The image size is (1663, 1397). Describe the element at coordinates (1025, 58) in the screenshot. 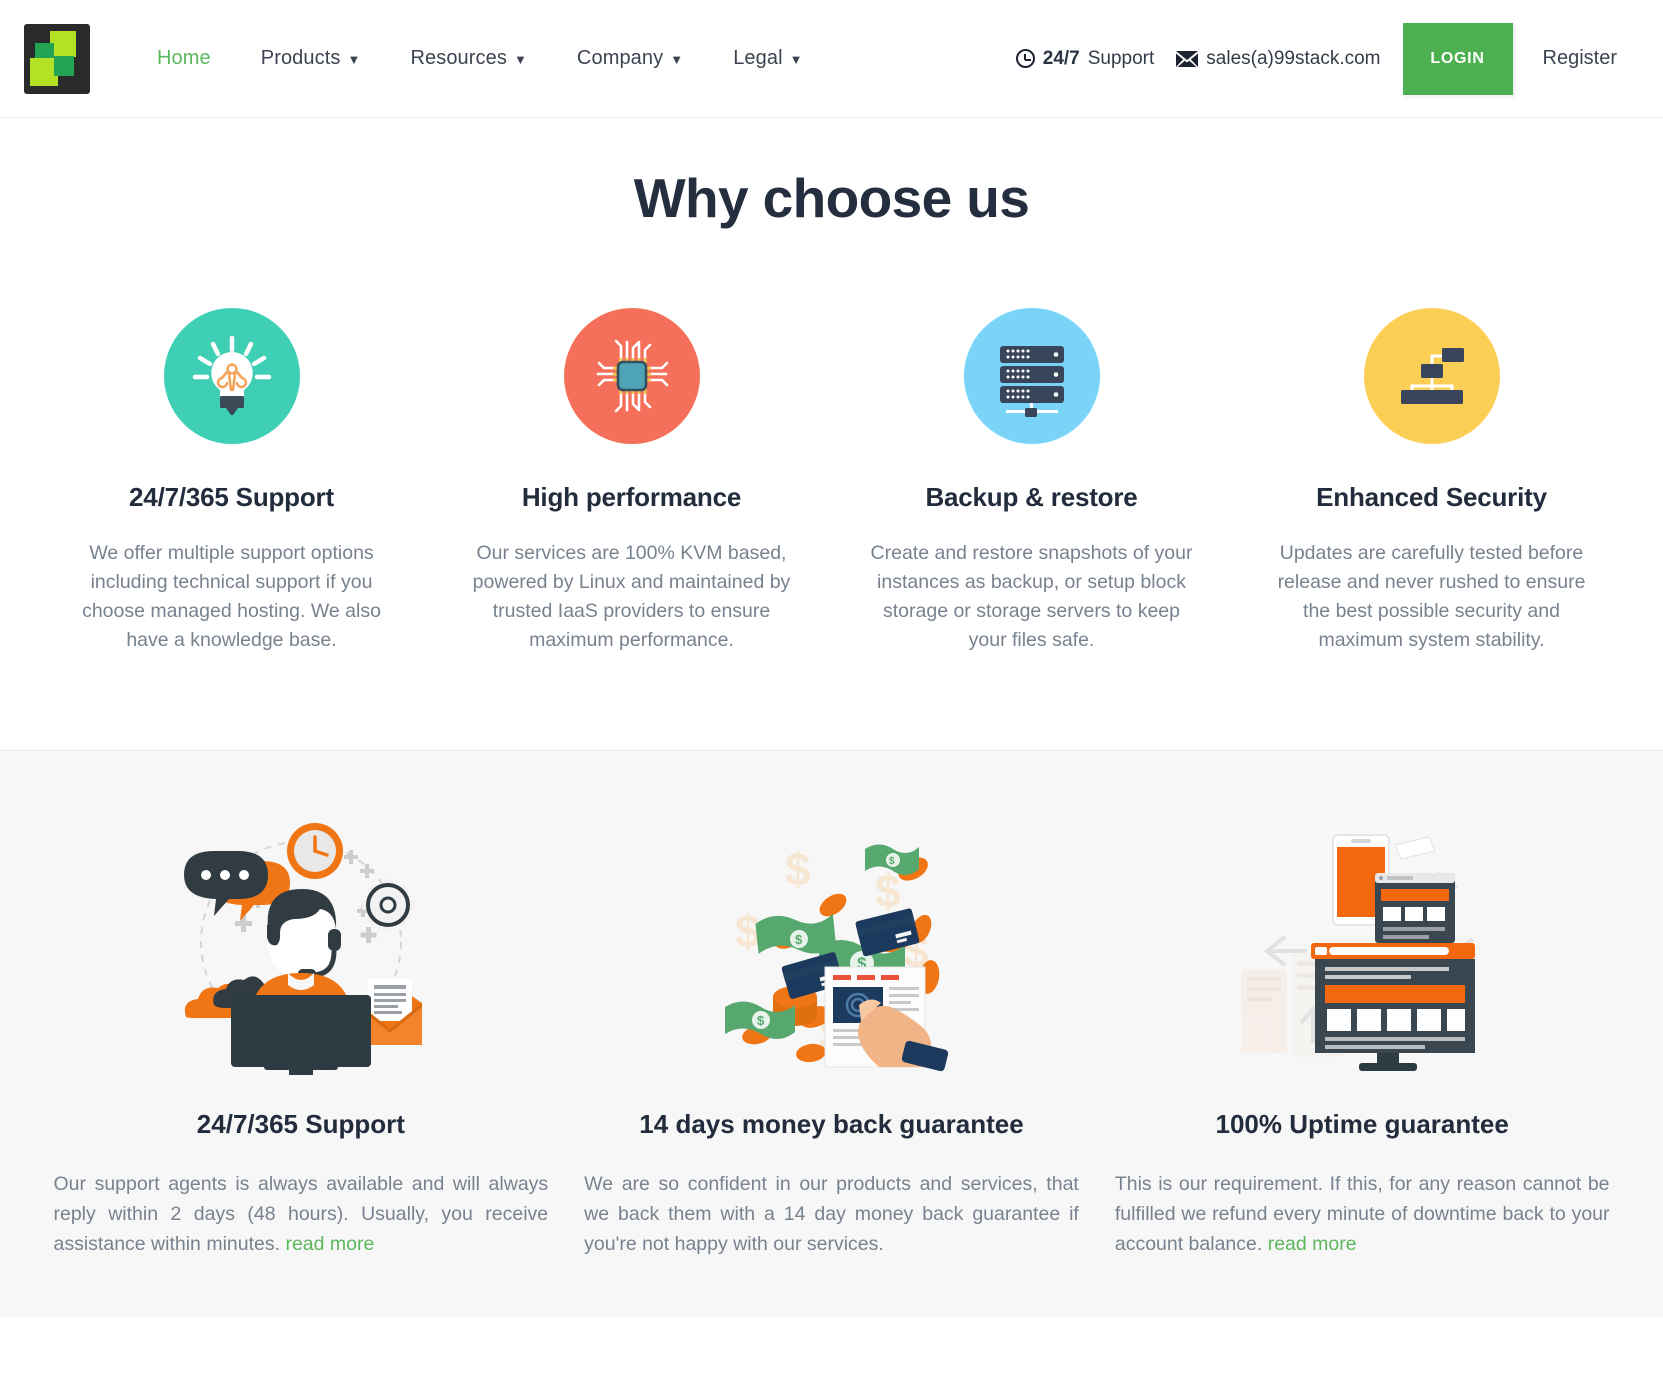

I see `clock-icon` at that location.